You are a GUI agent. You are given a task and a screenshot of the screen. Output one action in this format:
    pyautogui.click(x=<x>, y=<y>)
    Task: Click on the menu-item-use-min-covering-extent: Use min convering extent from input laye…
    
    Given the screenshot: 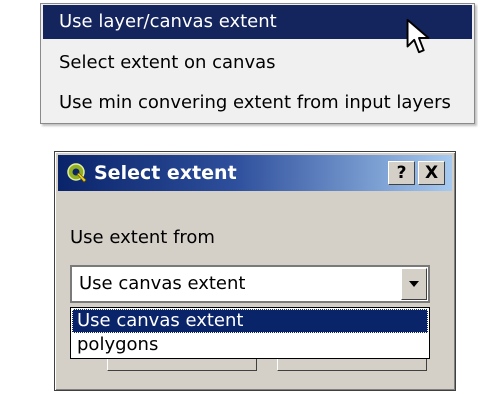 What is the action you would take?
    pyautogui.click(x=257, y=103)
    